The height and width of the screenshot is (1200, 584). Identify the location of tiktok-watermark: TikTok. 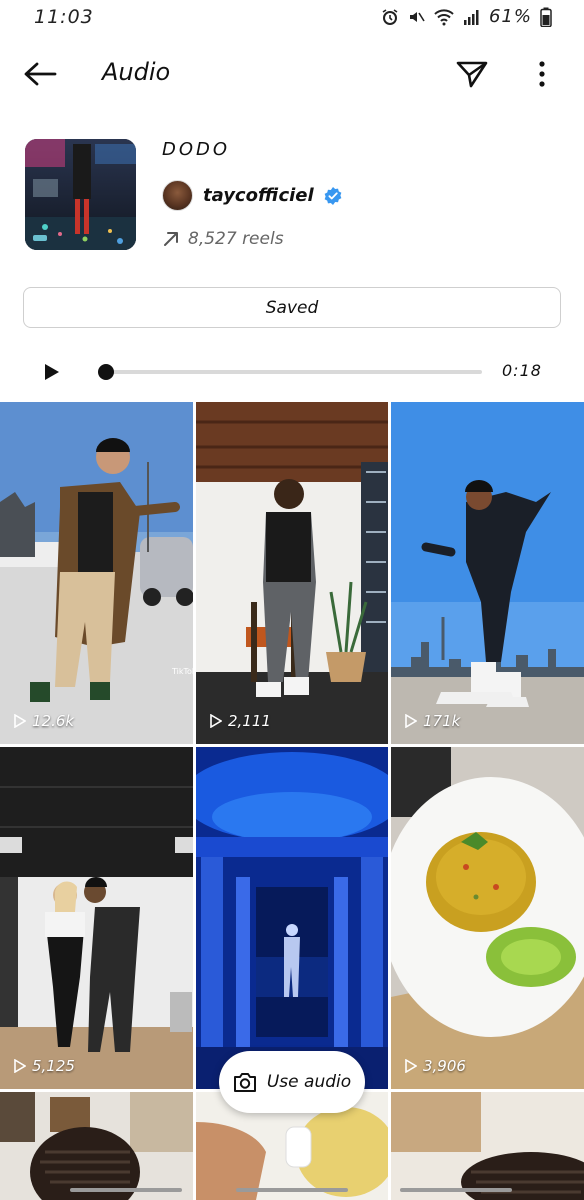
(182, 671).